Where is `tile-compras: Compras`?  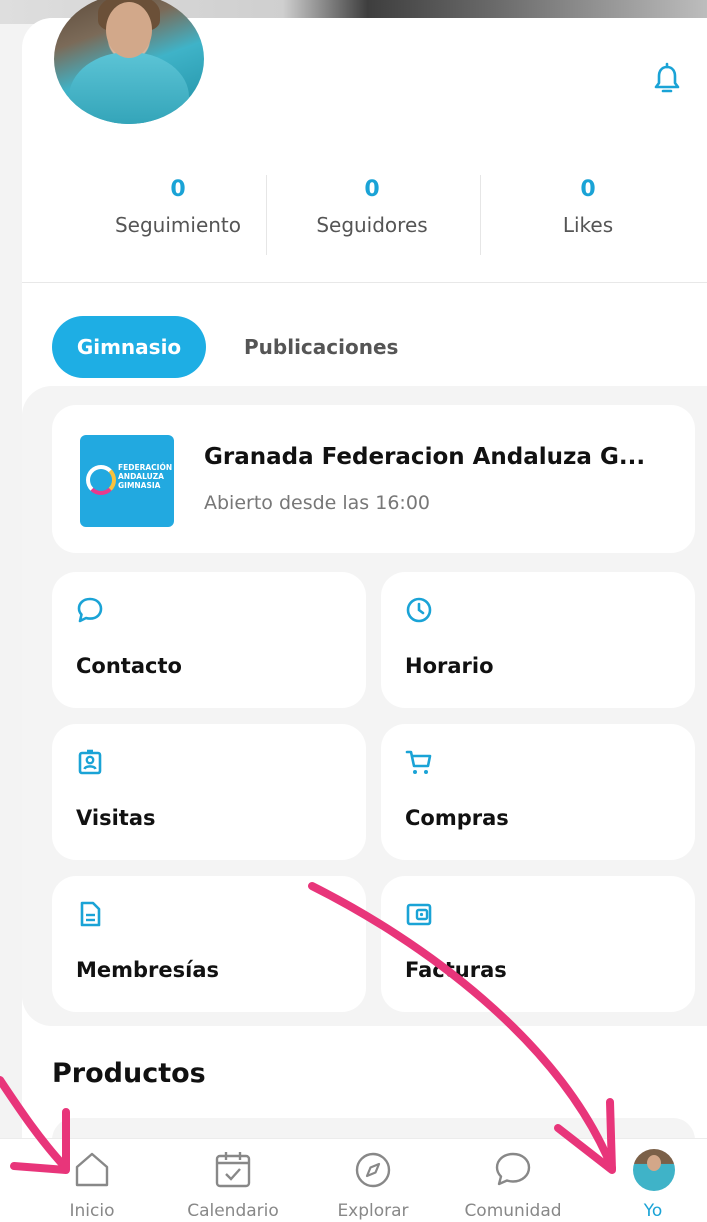
tile-compras: Compras is located at coordinates (538, 792).